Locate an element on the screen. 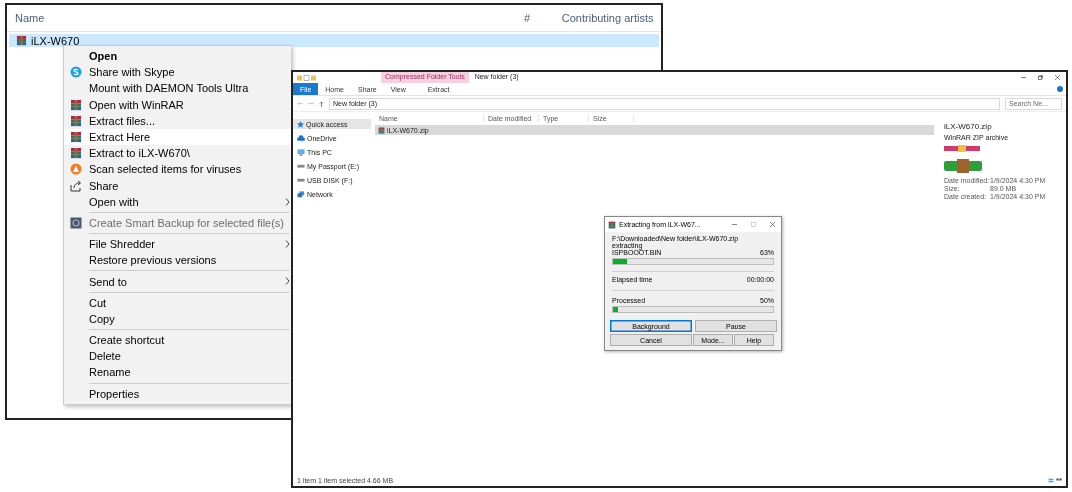 This screenshot has width=1072, height=492. menu-item: Properties is located at coordinates (177, 393).